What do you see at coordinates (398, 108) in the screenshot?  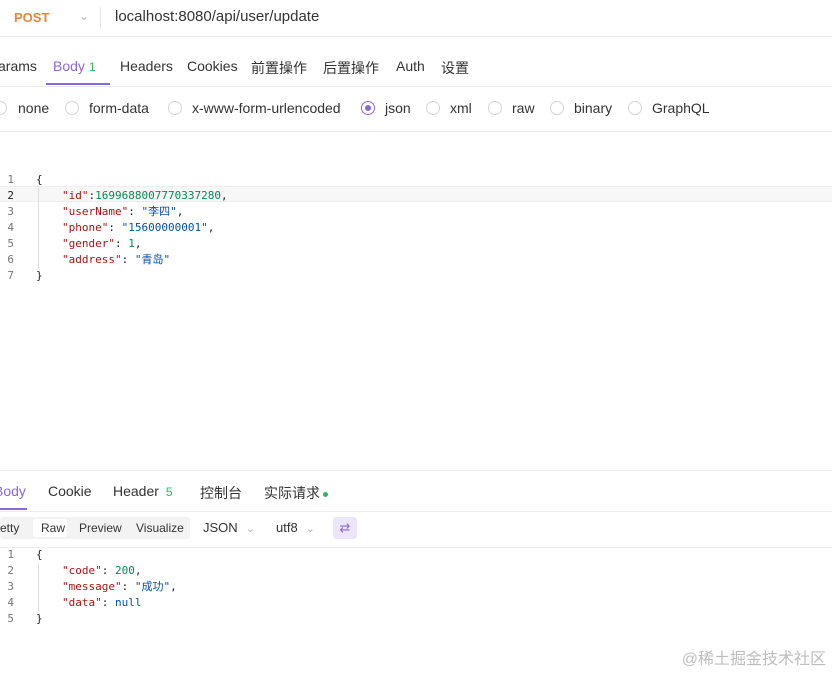 I see `radio-label: json` at bounding box center [398, 108].